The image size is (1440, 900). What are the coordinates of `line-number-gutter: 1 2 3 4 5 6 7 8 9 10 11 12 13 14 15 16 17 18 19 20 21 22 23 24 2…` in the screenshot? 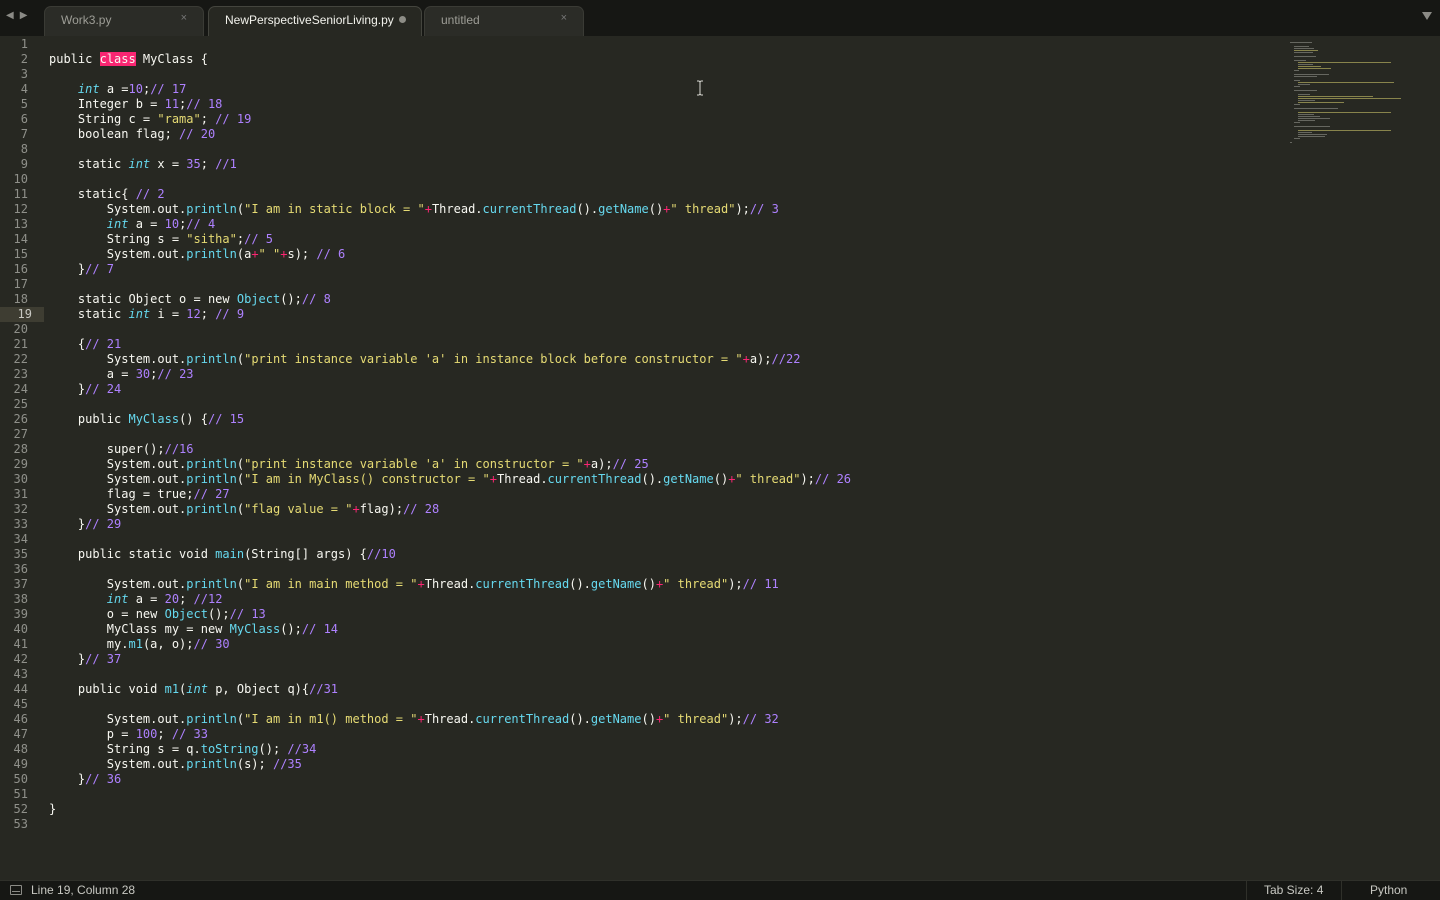 It's located at (22, 434).